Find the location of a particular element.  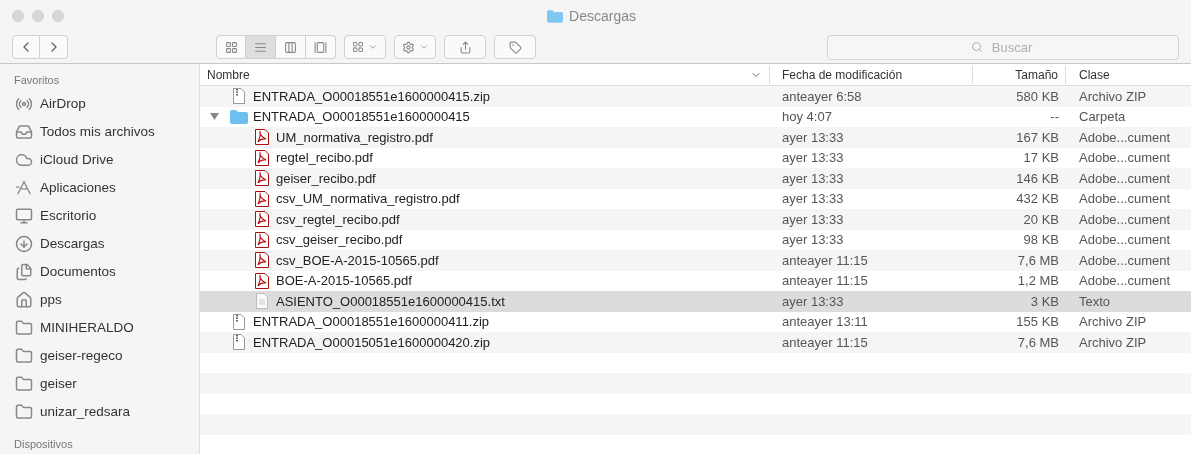

file-row: ASIENTO_O00018551e1600000415.txt ayer 13:33 3 KB Texto is located at coordinates (695, 301).